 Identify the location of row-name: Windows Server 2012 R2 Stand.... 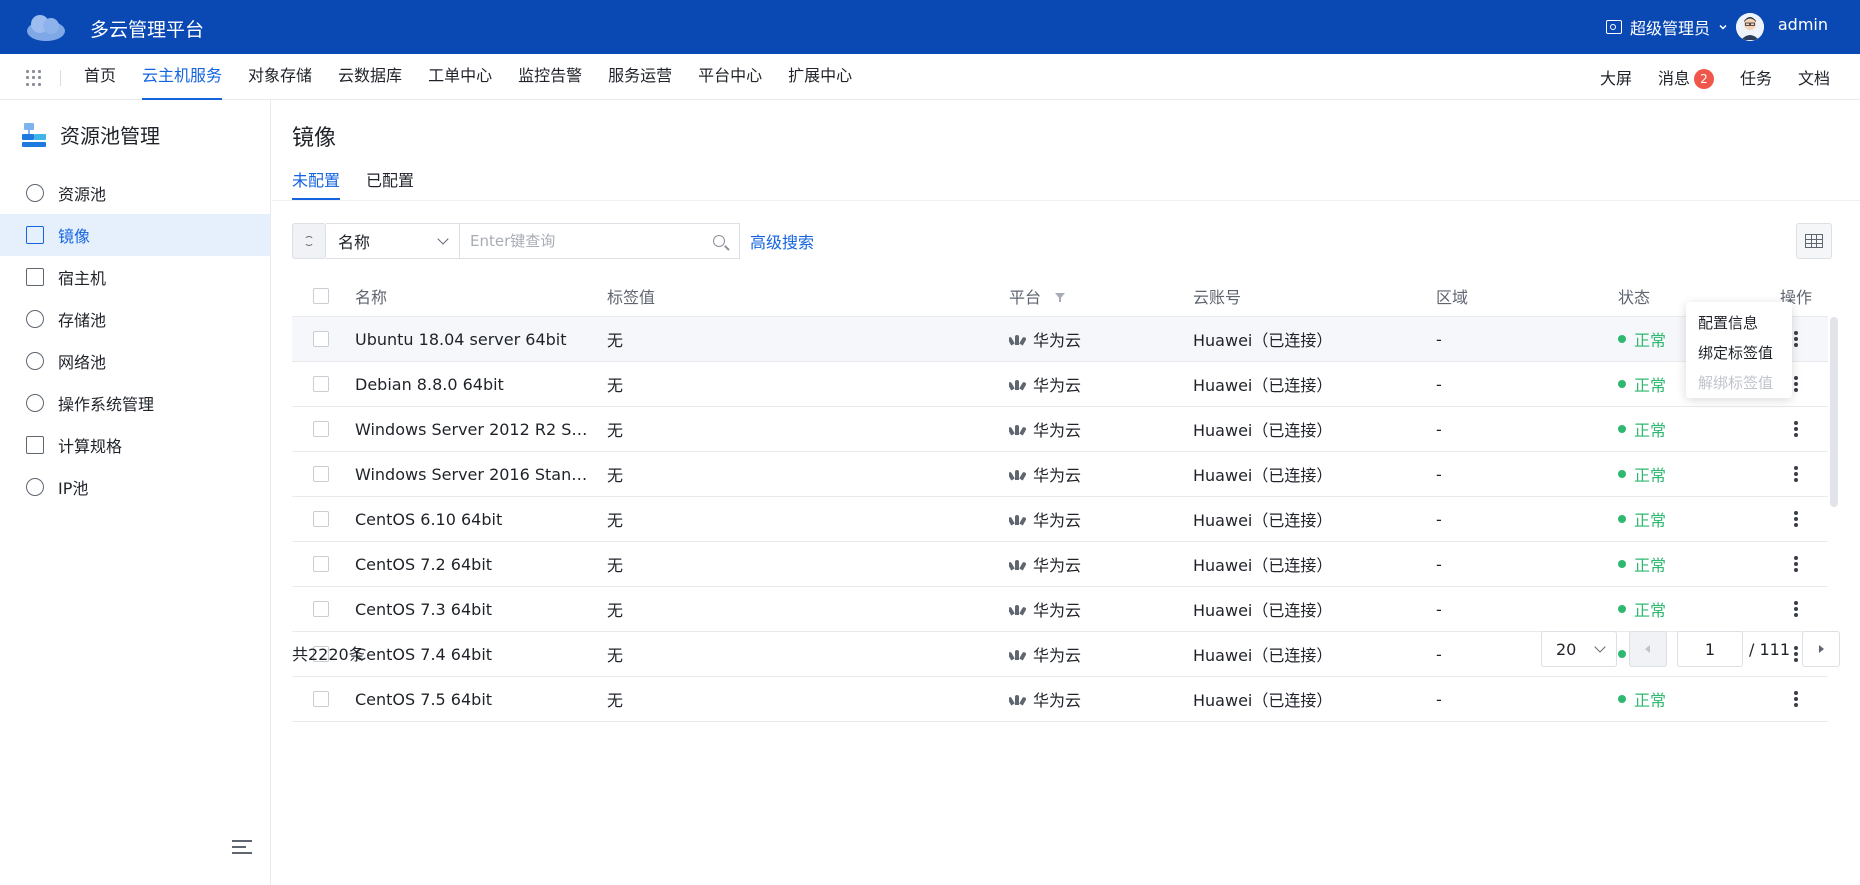
(481, 429).